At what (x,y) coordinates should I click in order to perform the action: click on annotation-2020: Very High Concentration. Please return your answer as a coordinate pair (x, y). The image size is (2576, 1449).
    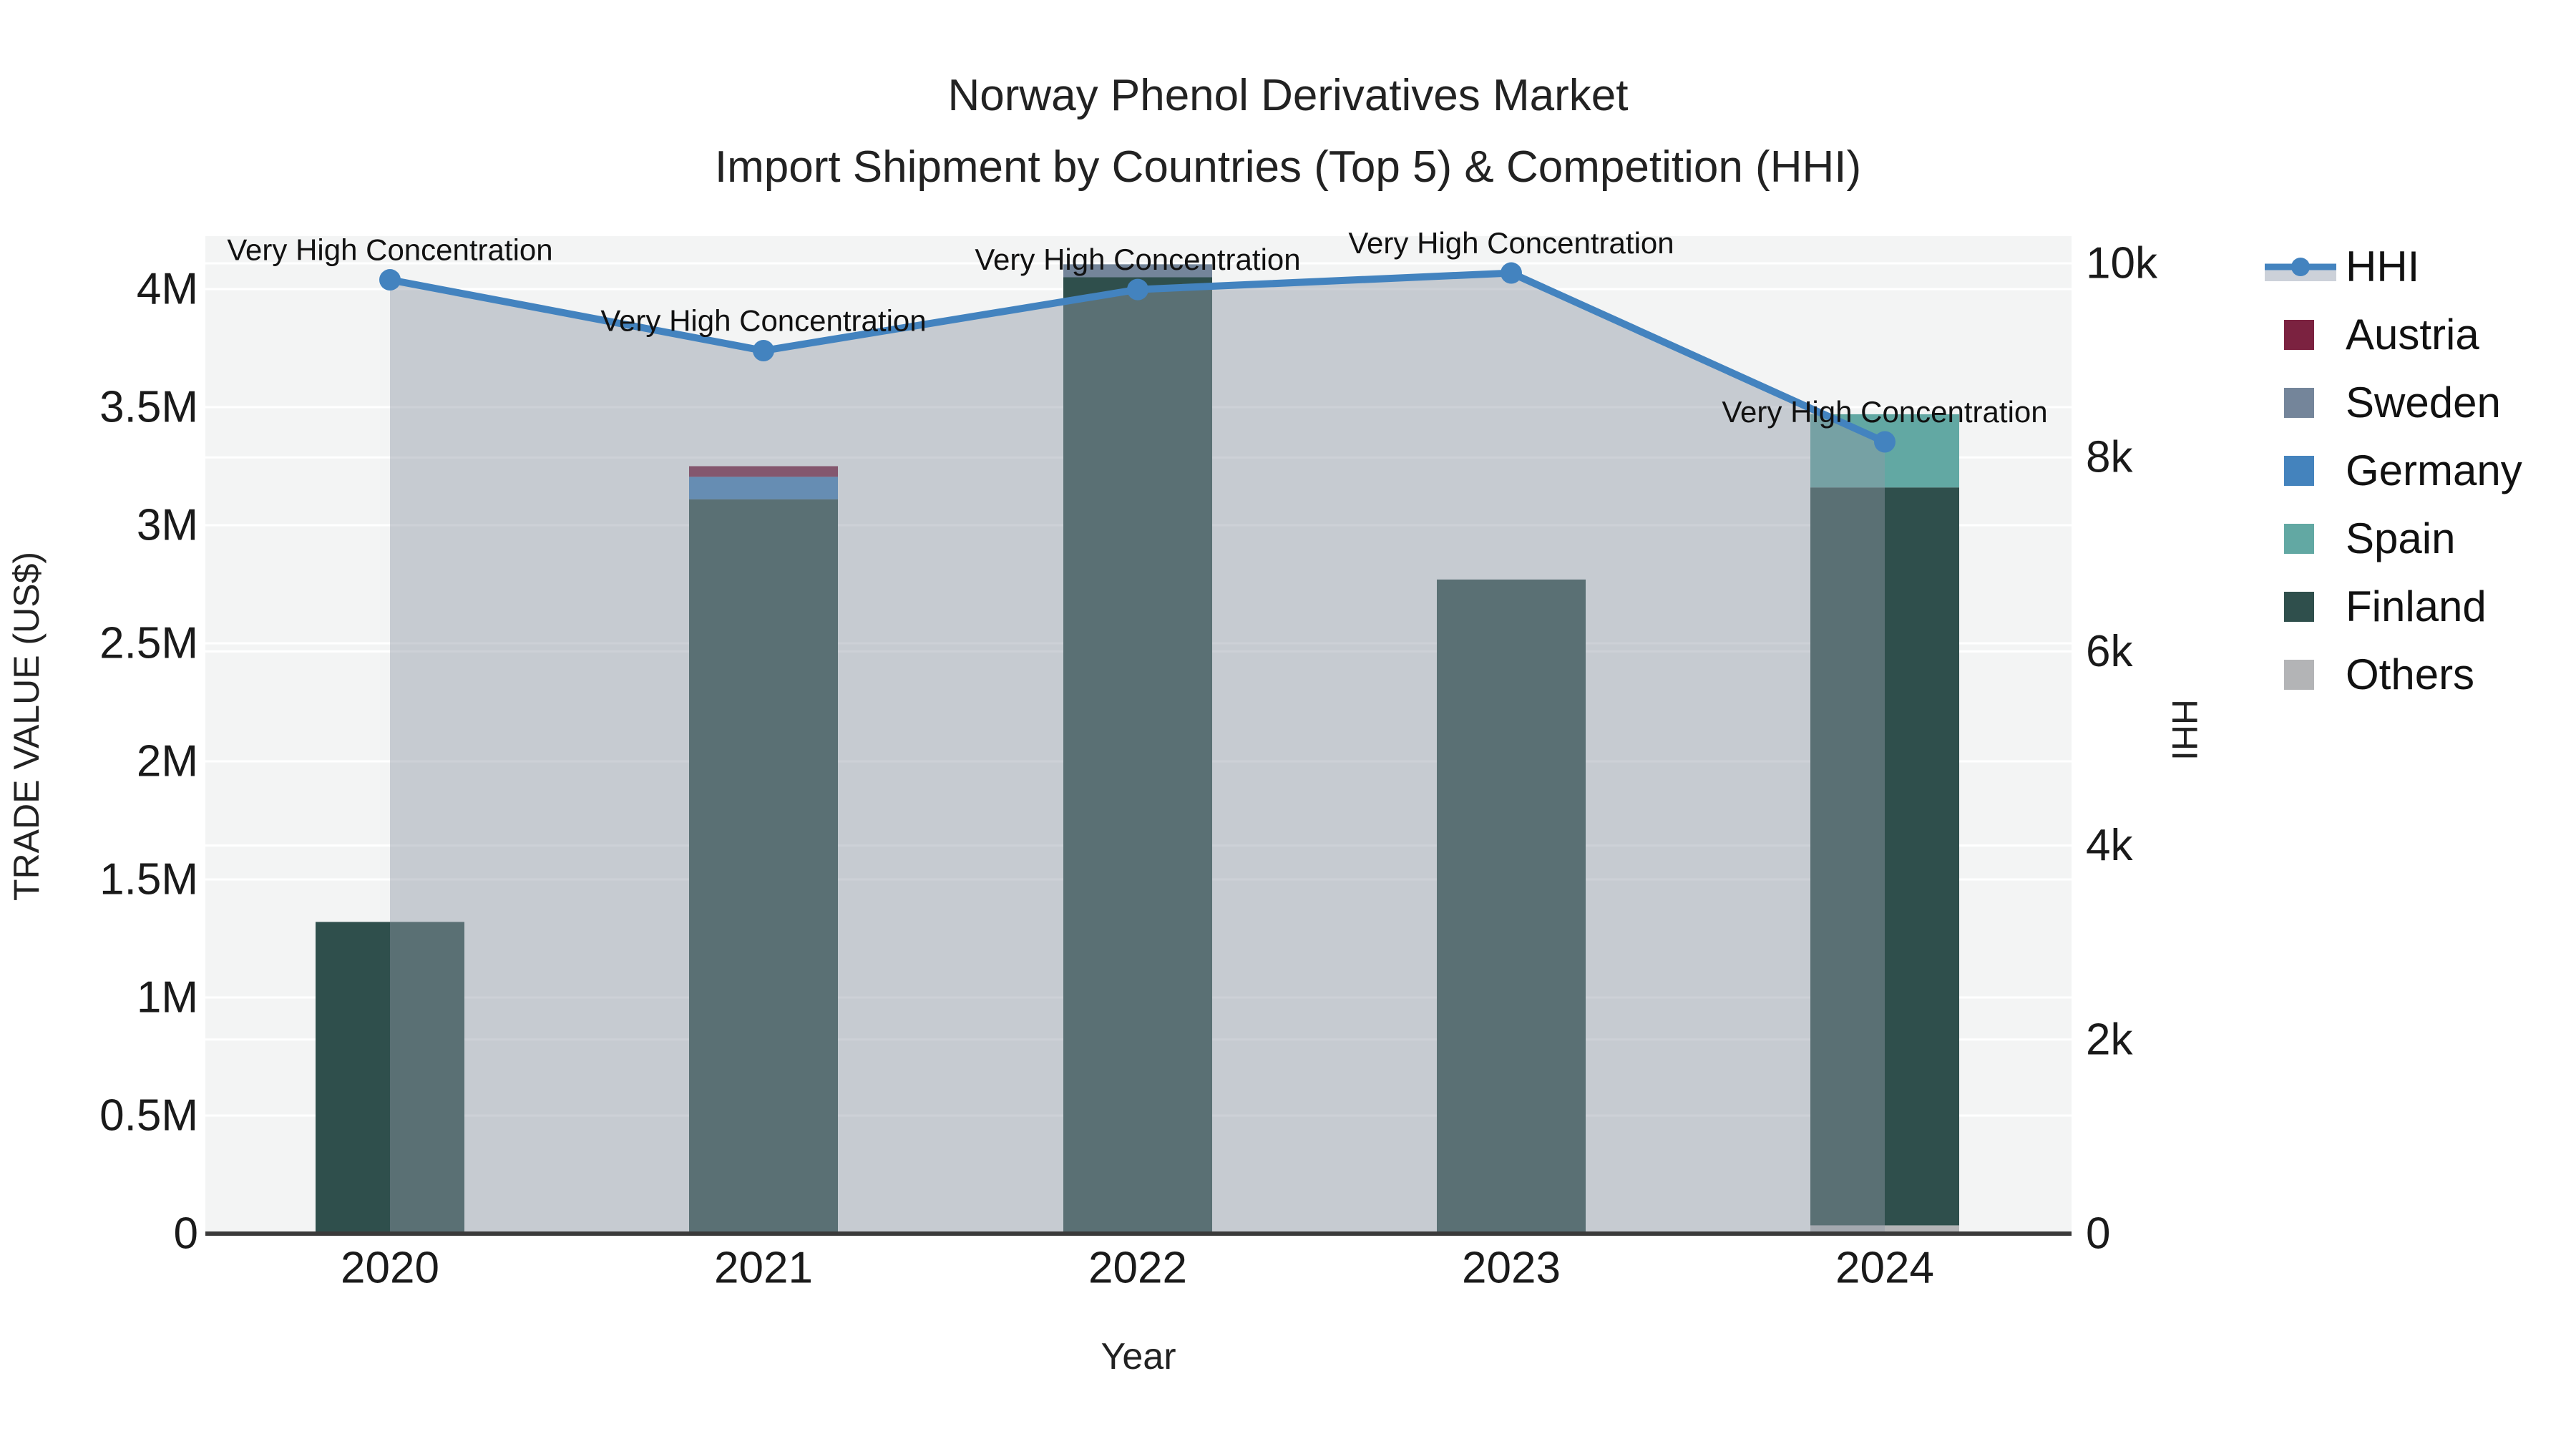
    Looking at the image, I should click on (390, 250).